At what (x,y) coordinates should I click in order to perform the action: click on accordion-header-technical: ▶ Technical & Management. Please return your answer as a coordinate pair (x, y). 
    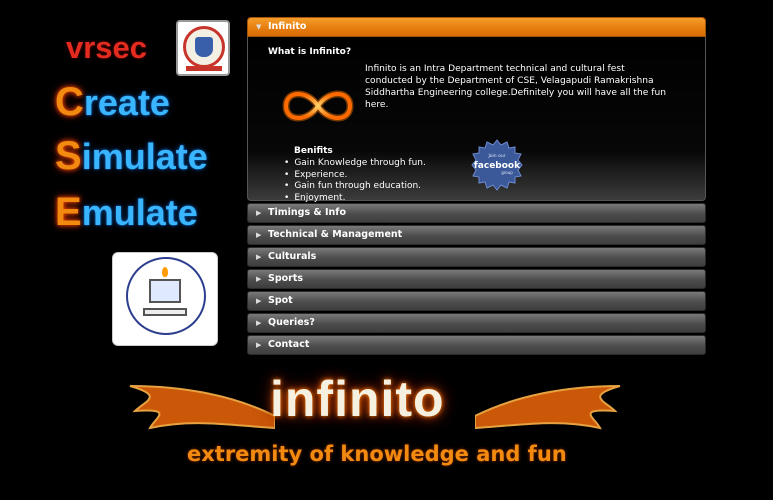
    Looking at the image, I should click on (476, 235).